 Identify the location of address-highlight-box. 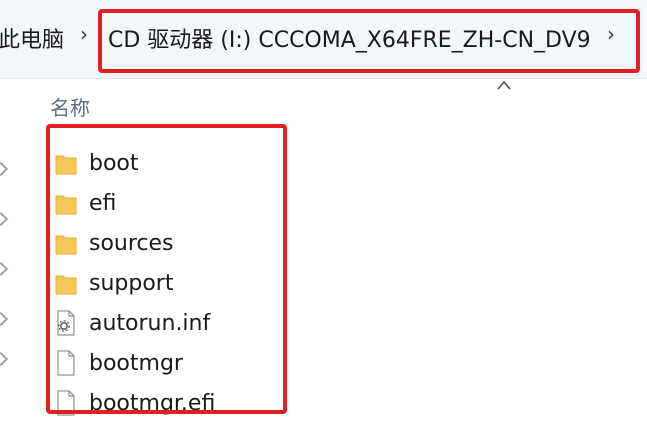
(369, 41).